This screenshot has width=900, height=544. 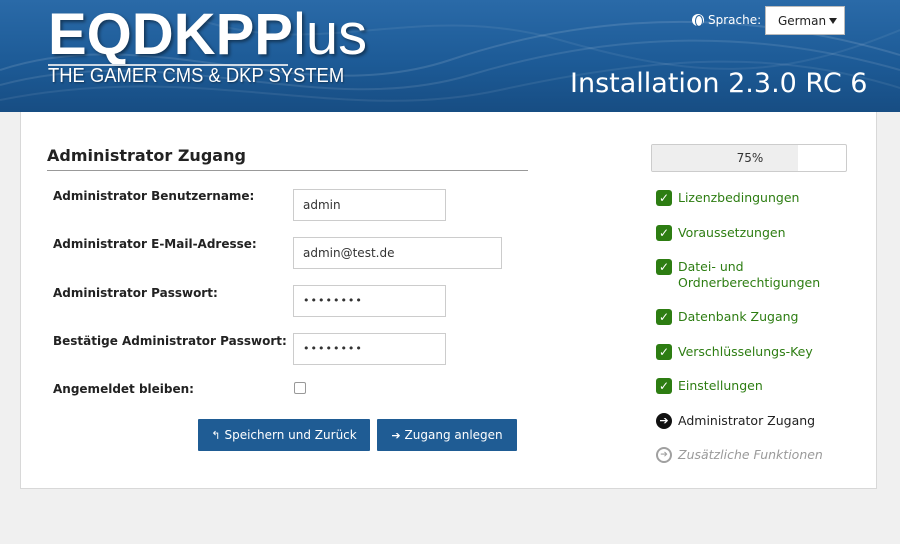 I want to click on step-zusaetzliche-funktionen: ➔ Zusätzliche Funktionen, so click(x=742, y=455).